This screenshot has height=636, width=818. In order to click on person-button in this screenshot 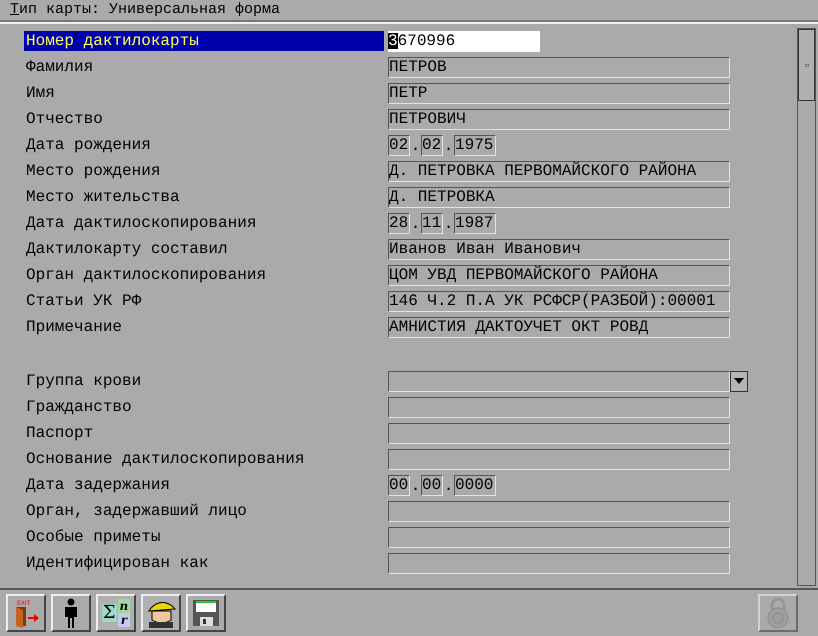, I will do `click(71, 613)`.